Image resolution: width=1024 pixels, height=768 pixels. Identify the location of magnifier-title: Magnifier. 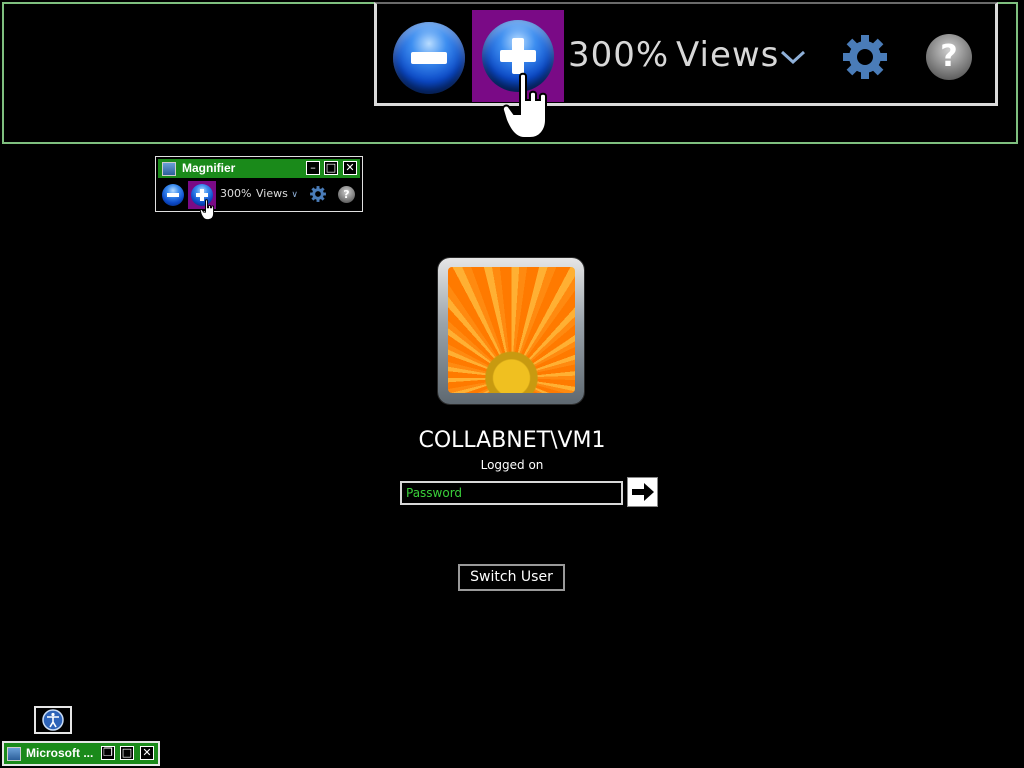
(209, 168).